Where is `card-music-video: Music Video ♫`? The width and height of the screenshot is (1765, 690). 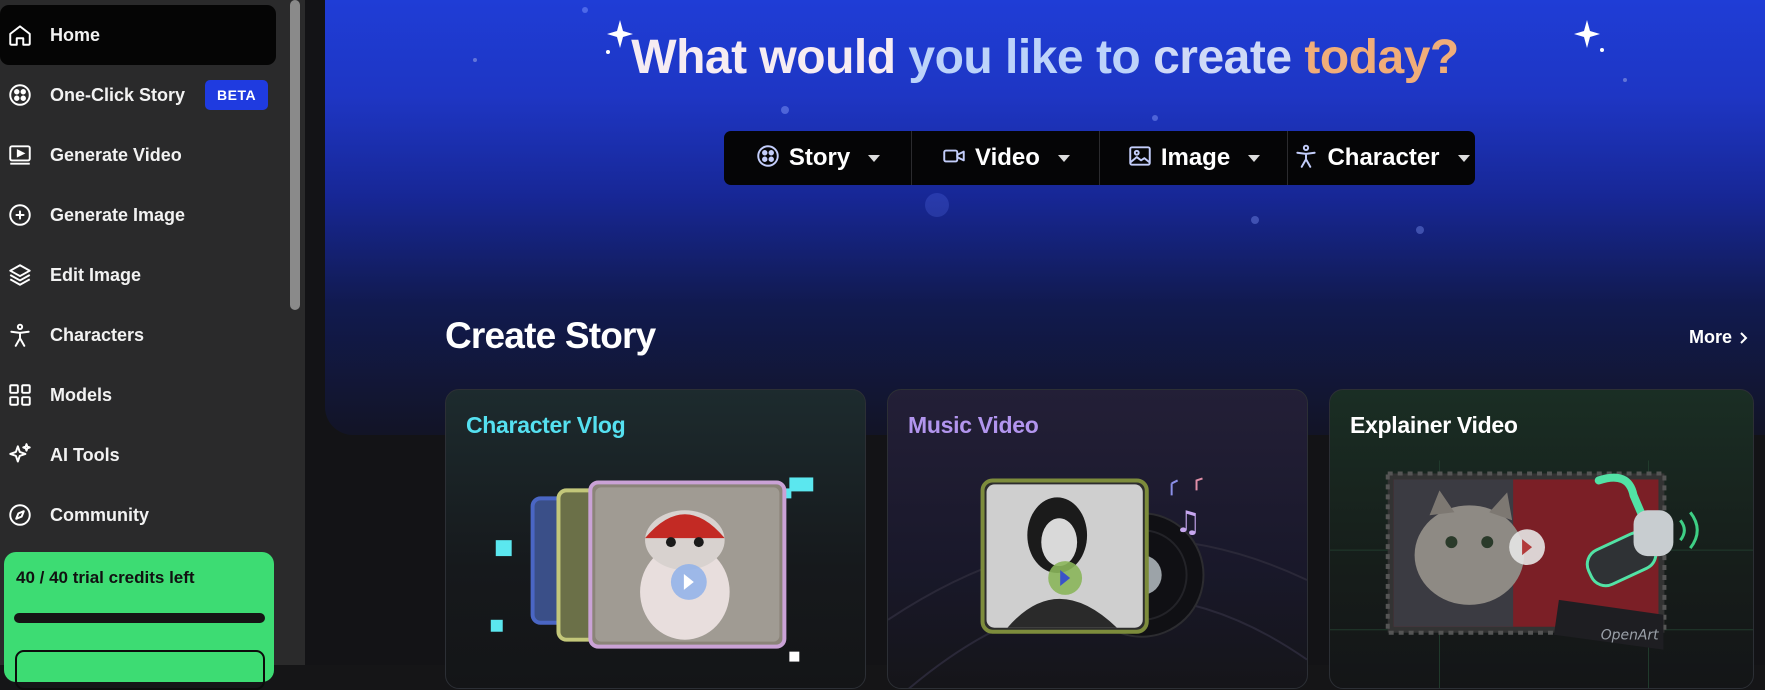
card-music-video: Music Video ♫ is located at coordinates (1097, 539).